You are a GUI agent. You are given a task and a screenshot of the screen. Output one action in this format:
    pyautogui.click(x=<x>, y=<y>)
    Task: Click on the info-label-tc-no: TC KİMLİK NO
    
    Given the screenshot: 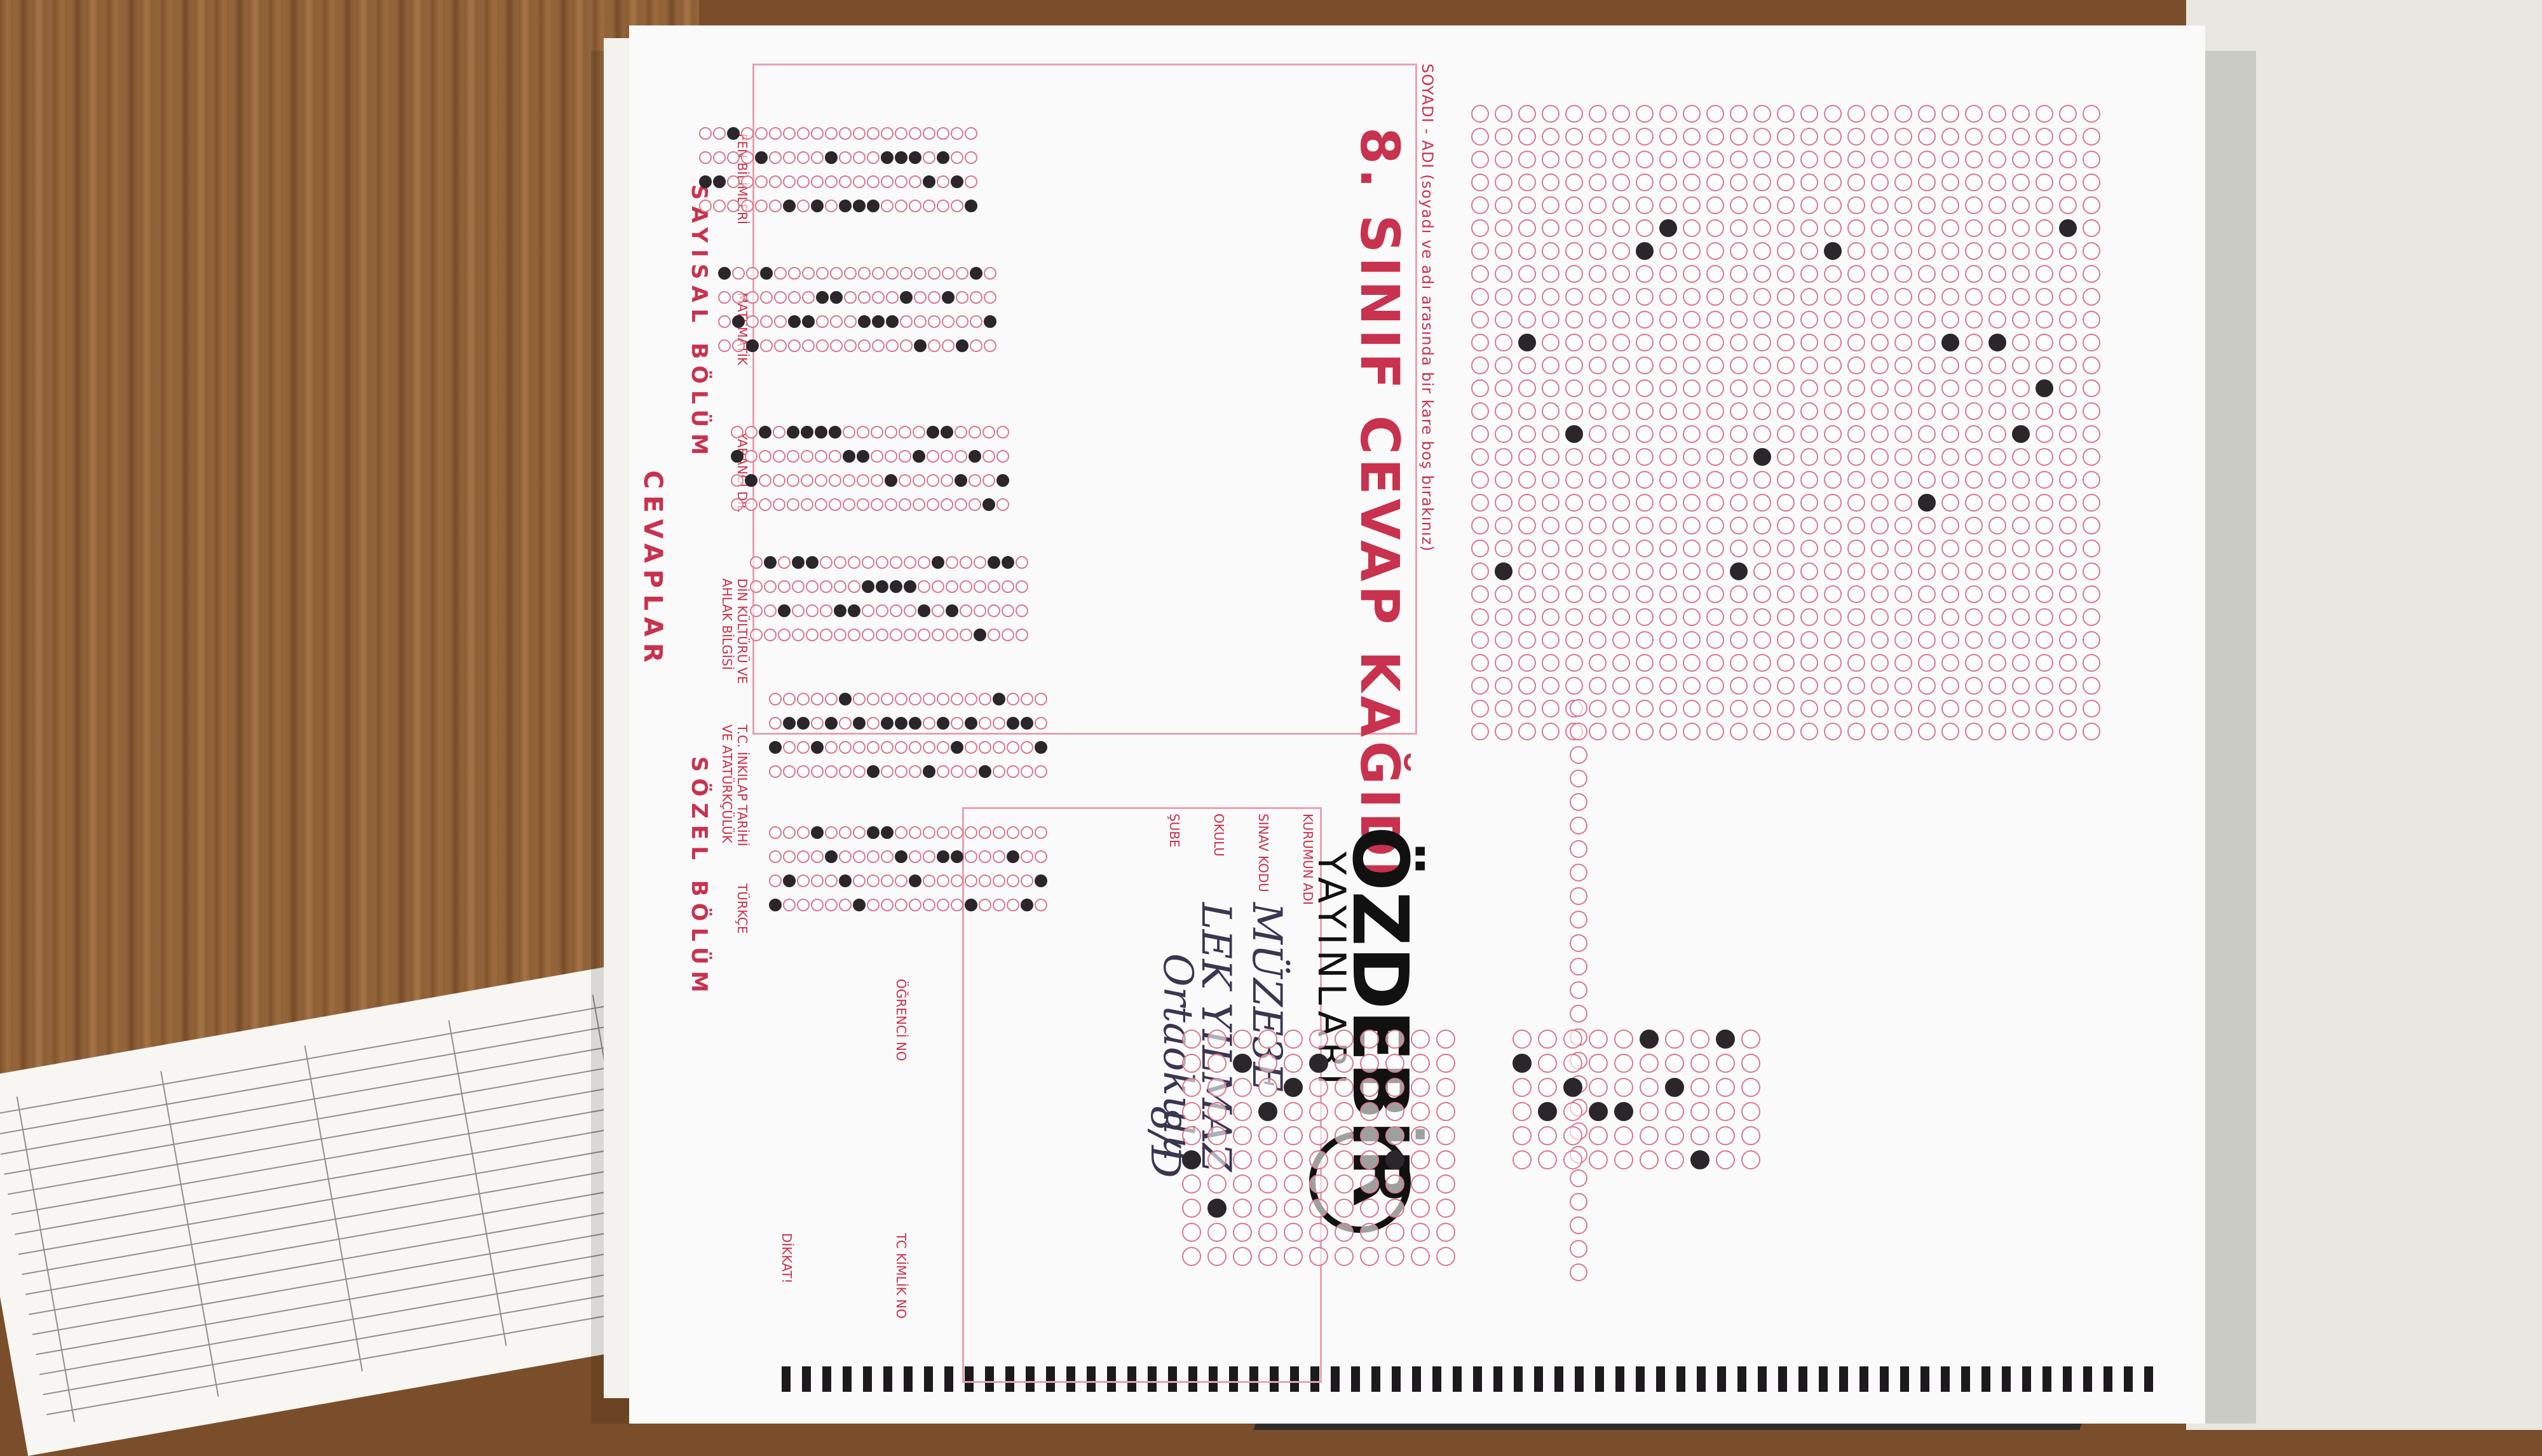 What is the action you would take?
    pyautogui.click(x=901, y=1276)
    